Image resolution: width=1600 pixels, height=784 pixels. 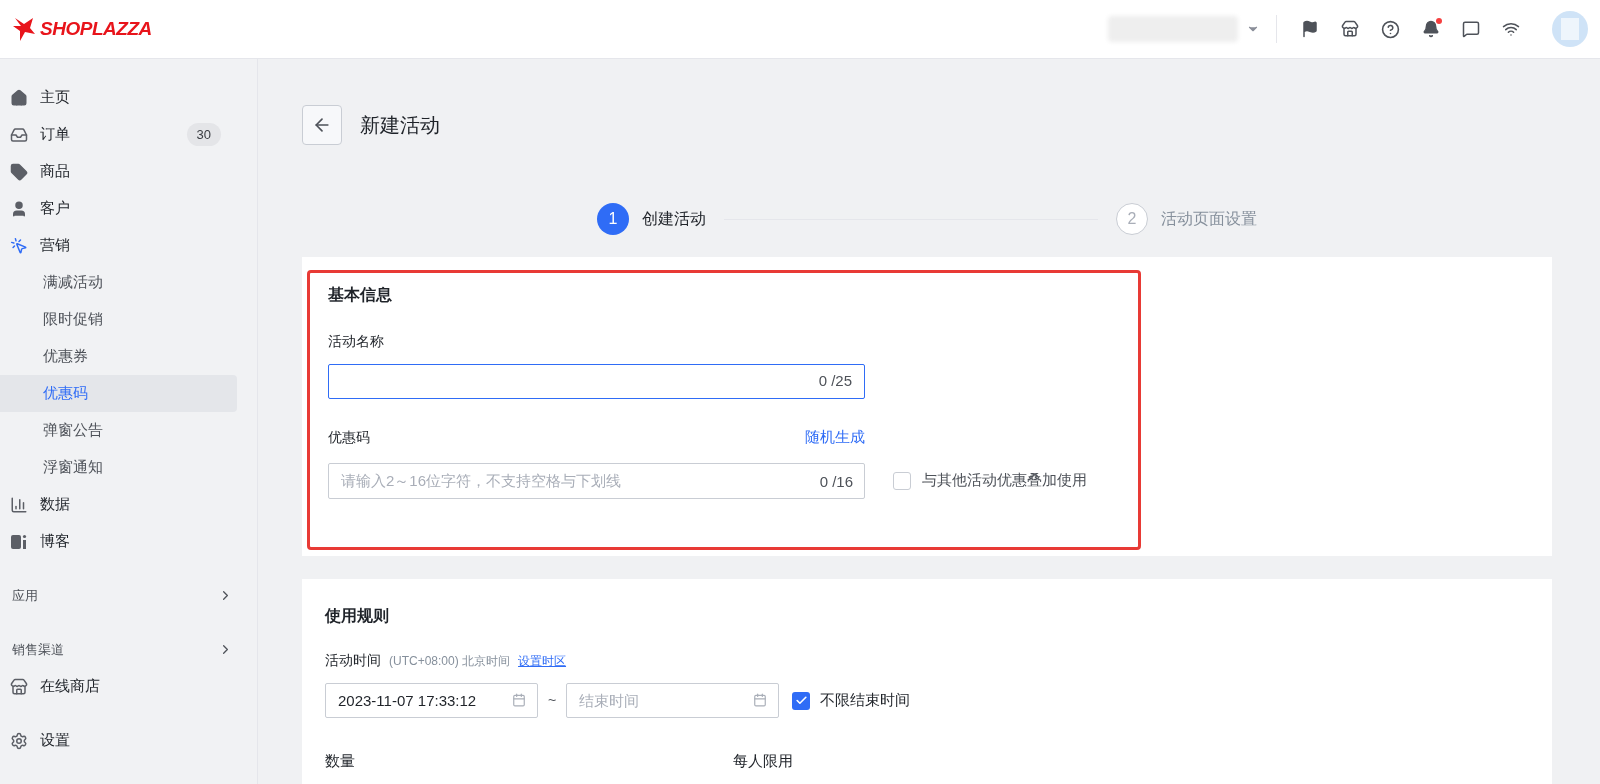 I want to click on blog-icon, so click(x=19, y=541).